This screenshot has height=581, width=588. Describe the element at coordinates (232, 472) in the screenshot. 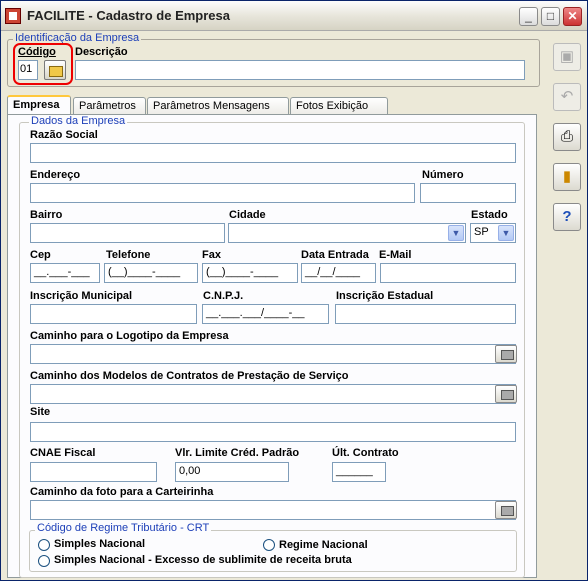

I see `limite-field: 0,00` at that location.